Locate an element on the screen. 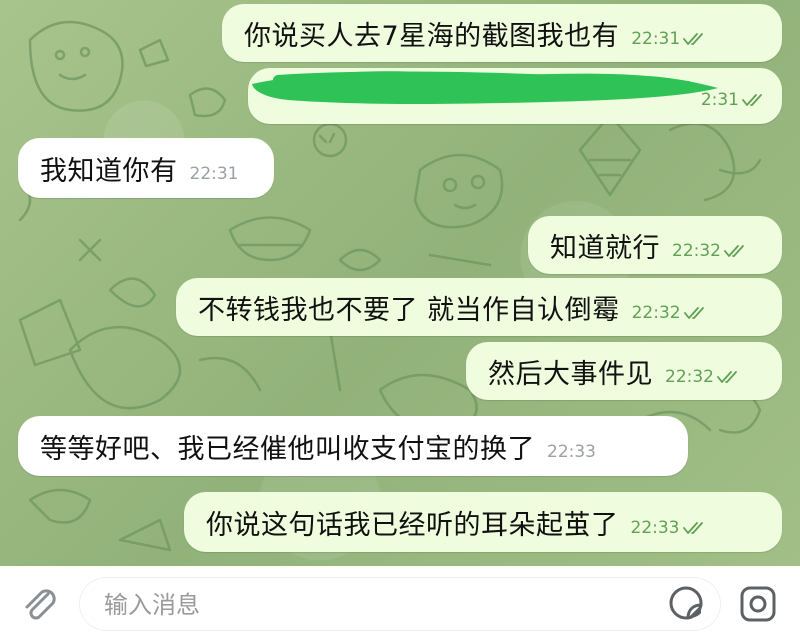  message-text: 不转钱我也不要了 就当作自认倒霉 is located at coordinates (409, 310).